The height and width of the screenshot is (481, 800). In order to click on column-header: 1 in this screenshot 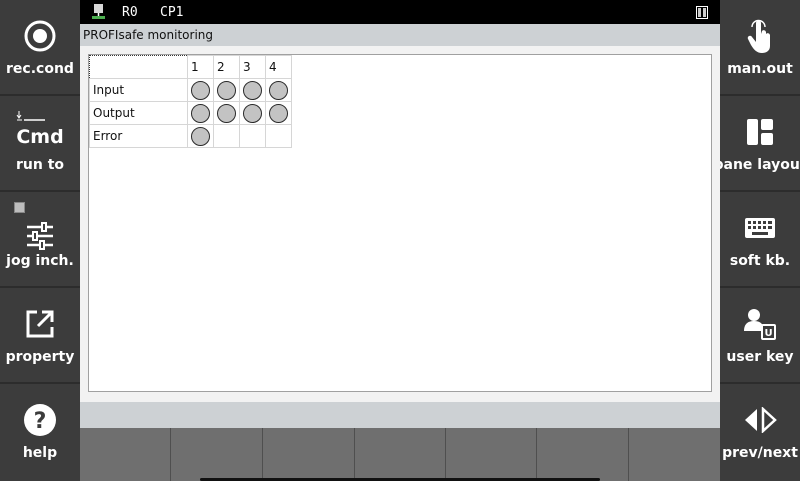, I will do `click(200, 67)`.